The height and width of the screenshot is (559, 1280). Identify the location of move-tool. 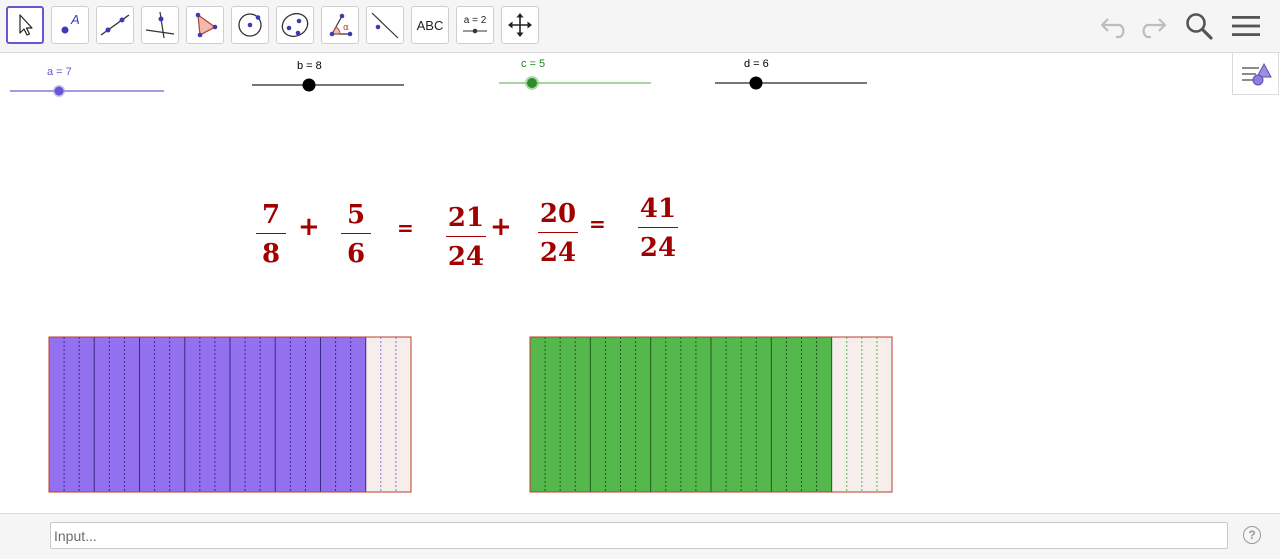
(25, 25).